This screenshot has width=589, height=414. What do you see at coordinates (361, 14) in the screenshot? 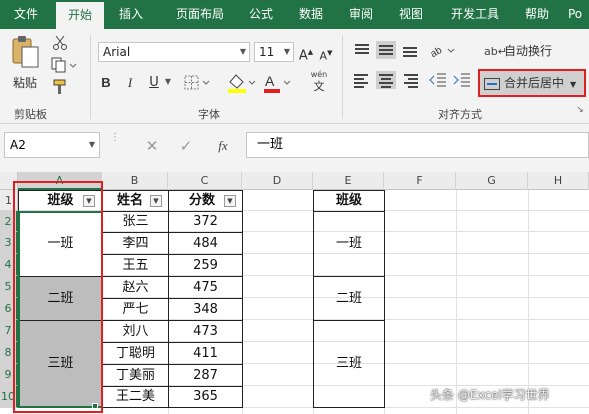
I see `tab-review: 审阅` at bounding box center [361, 14].